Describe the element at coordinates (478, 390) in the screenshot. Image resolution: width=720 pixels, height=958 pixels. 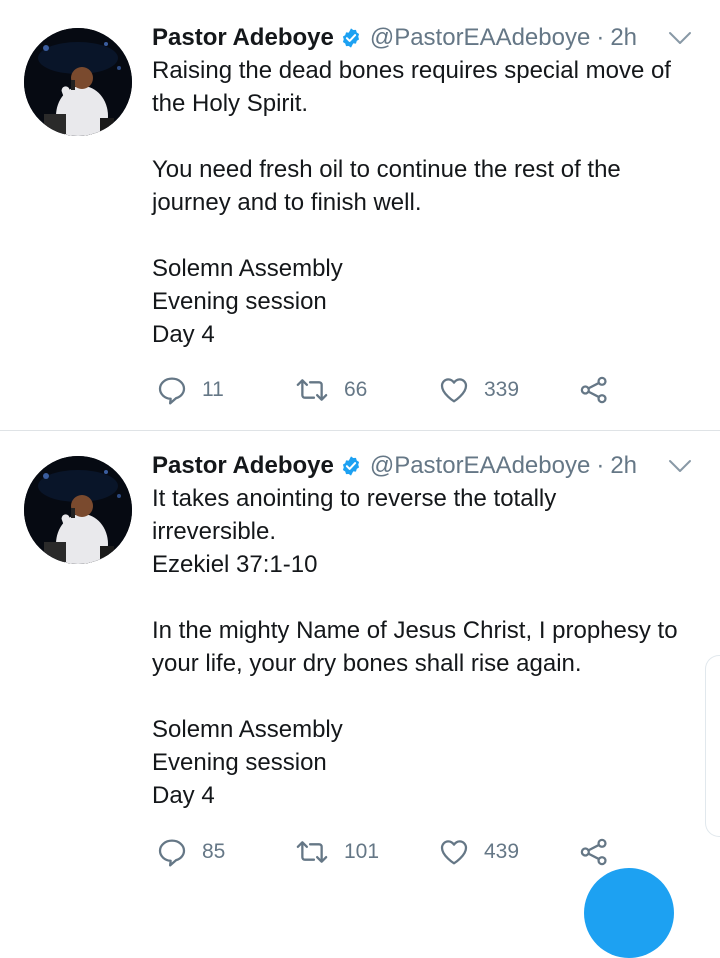
I see `like-button: 339` at that location.